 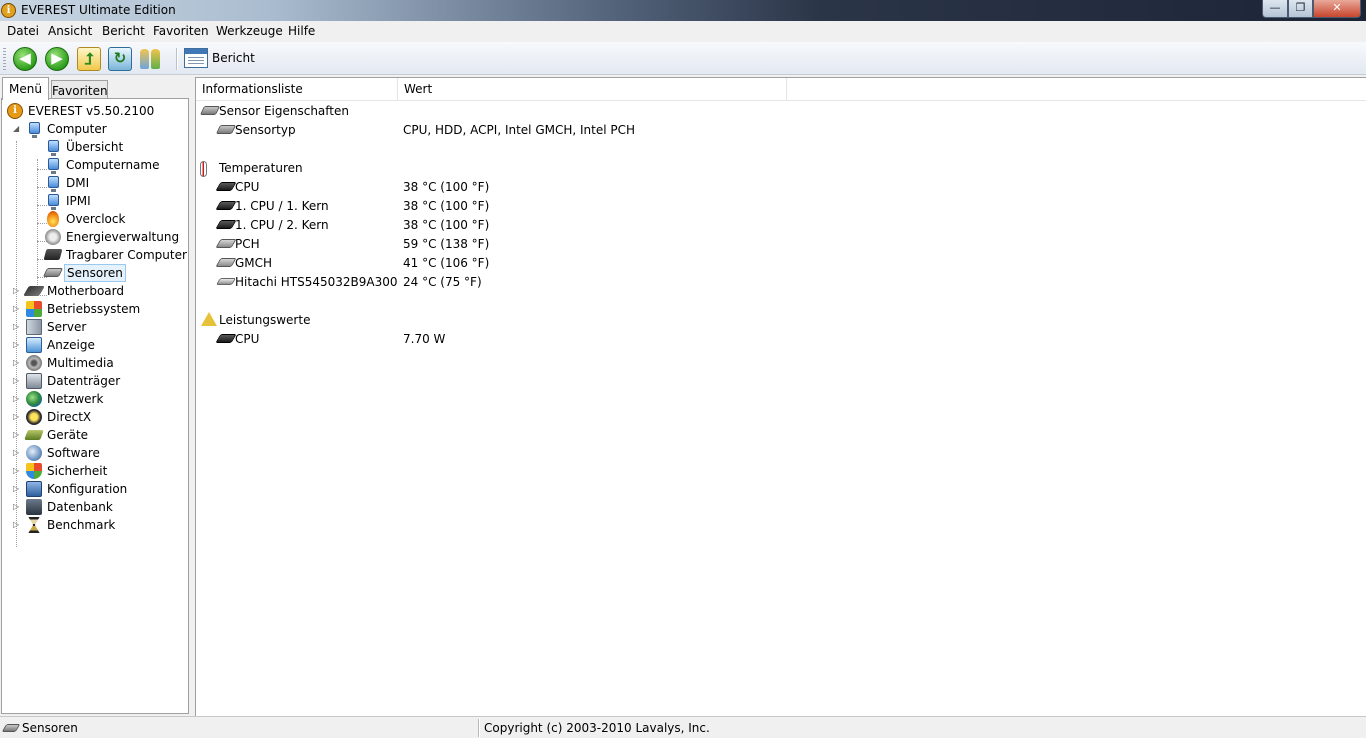 What do you see at coordinates (25, 59) in the screenshot?
I see `back-button: ◀` at bounding box center [25, 59].